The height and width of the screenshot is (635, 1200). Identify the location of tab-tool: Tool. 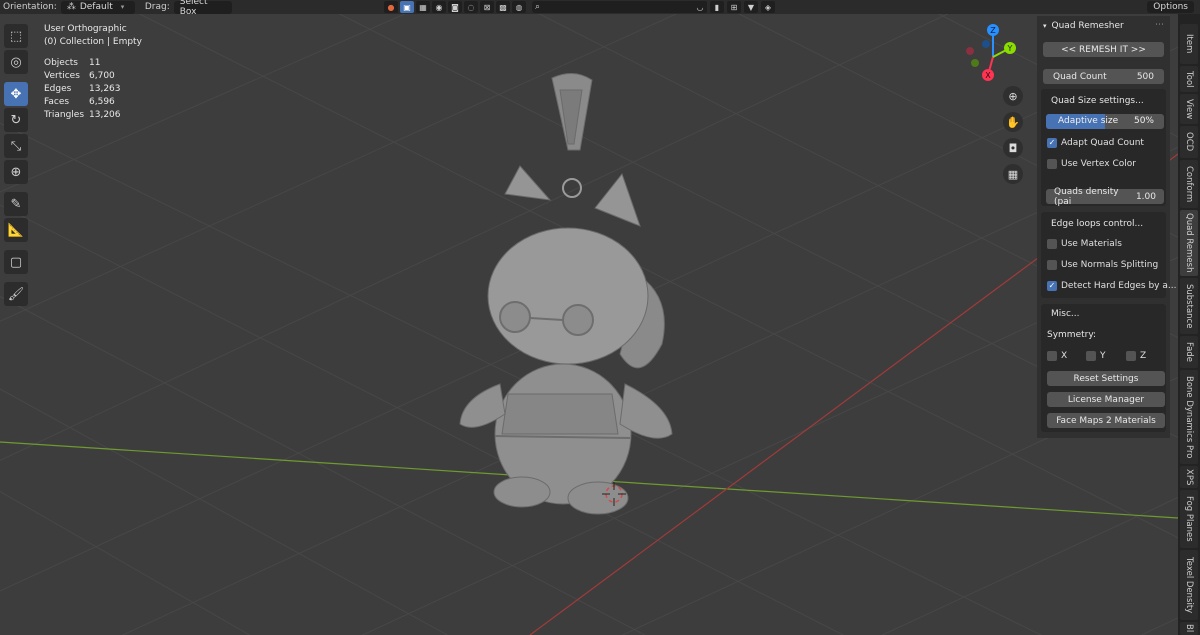
(1189, 79).